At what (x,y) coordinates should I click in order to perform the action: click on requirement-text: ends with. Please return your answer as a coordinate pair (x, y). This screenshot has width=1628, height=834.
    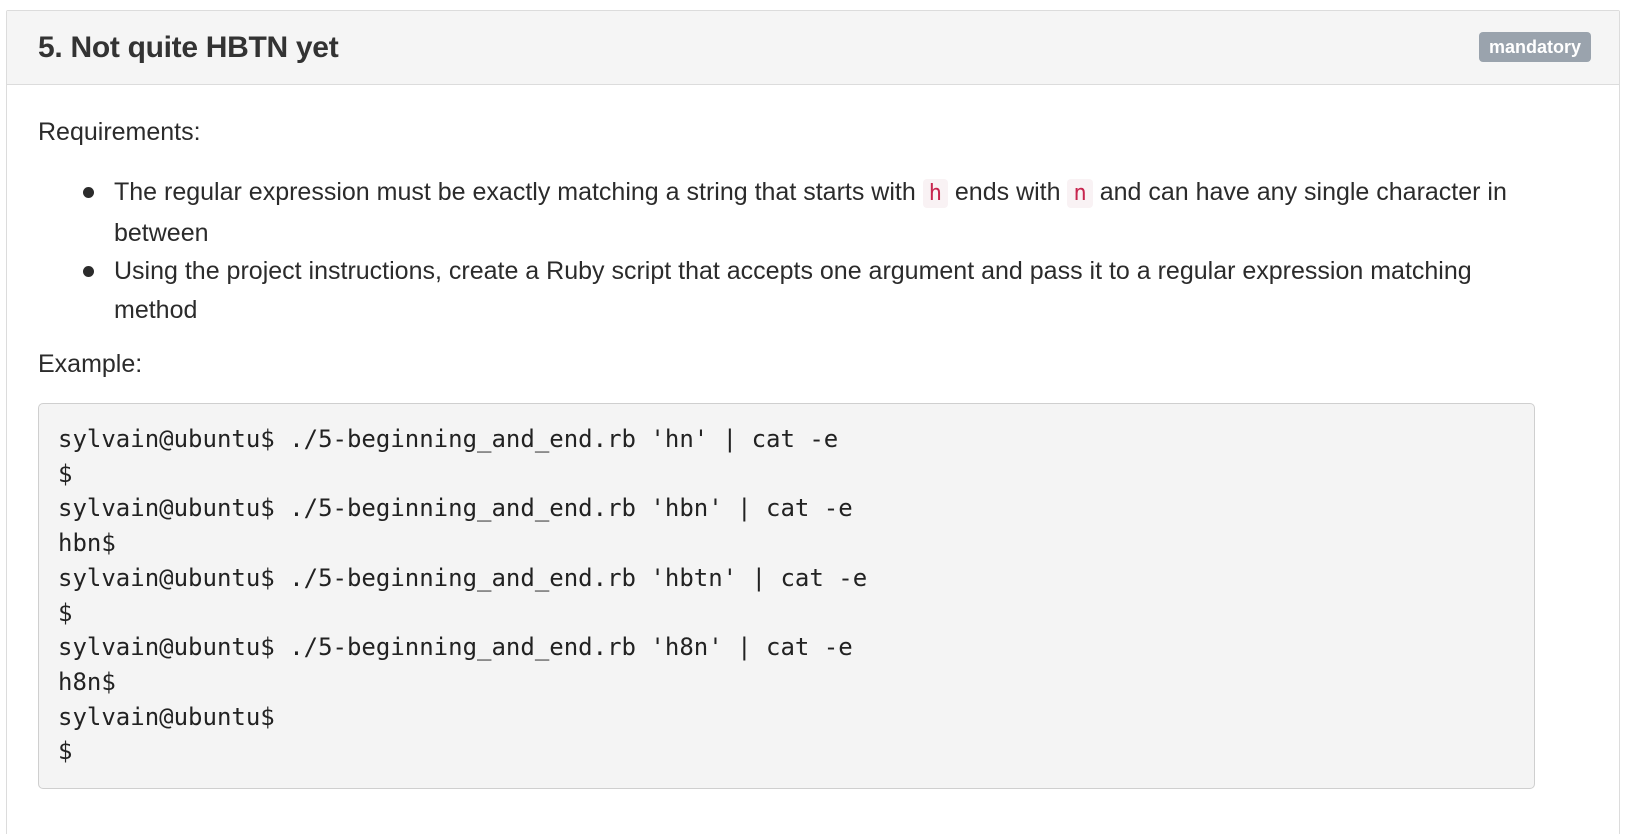
    Looking at the image, I should click on (1007, 192).